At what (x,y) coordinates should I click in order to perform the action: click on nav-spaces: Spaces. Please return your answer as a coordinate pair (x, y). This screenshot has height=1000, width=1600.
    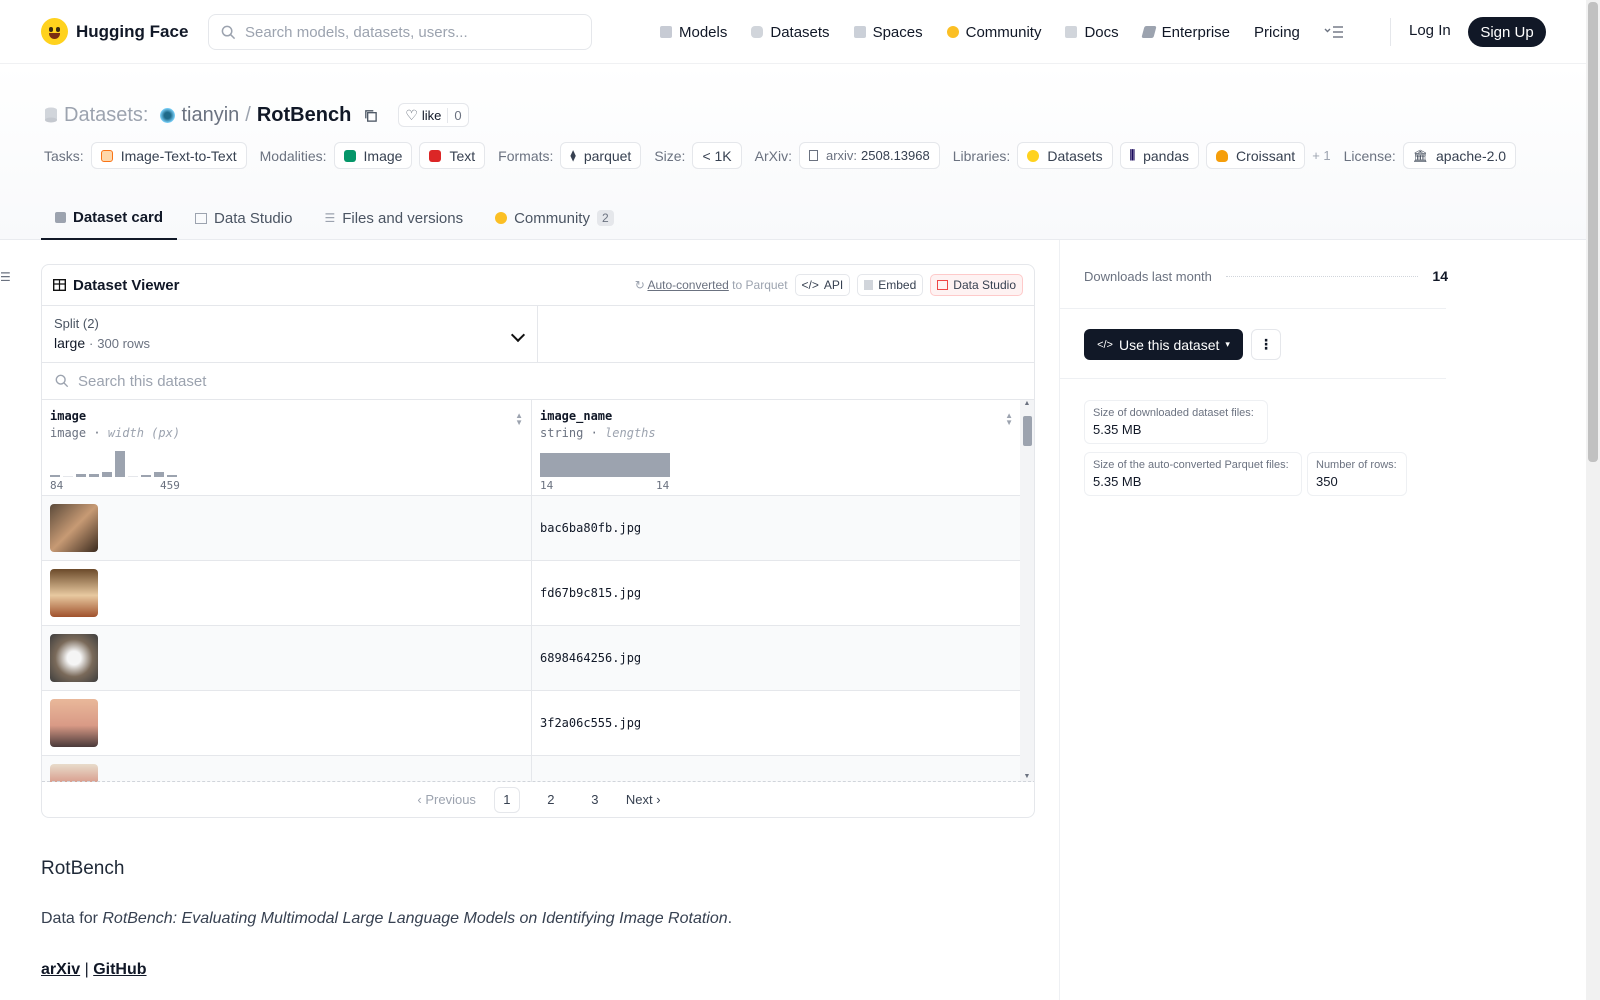
    Looking at the image, I should click on (888, 32).